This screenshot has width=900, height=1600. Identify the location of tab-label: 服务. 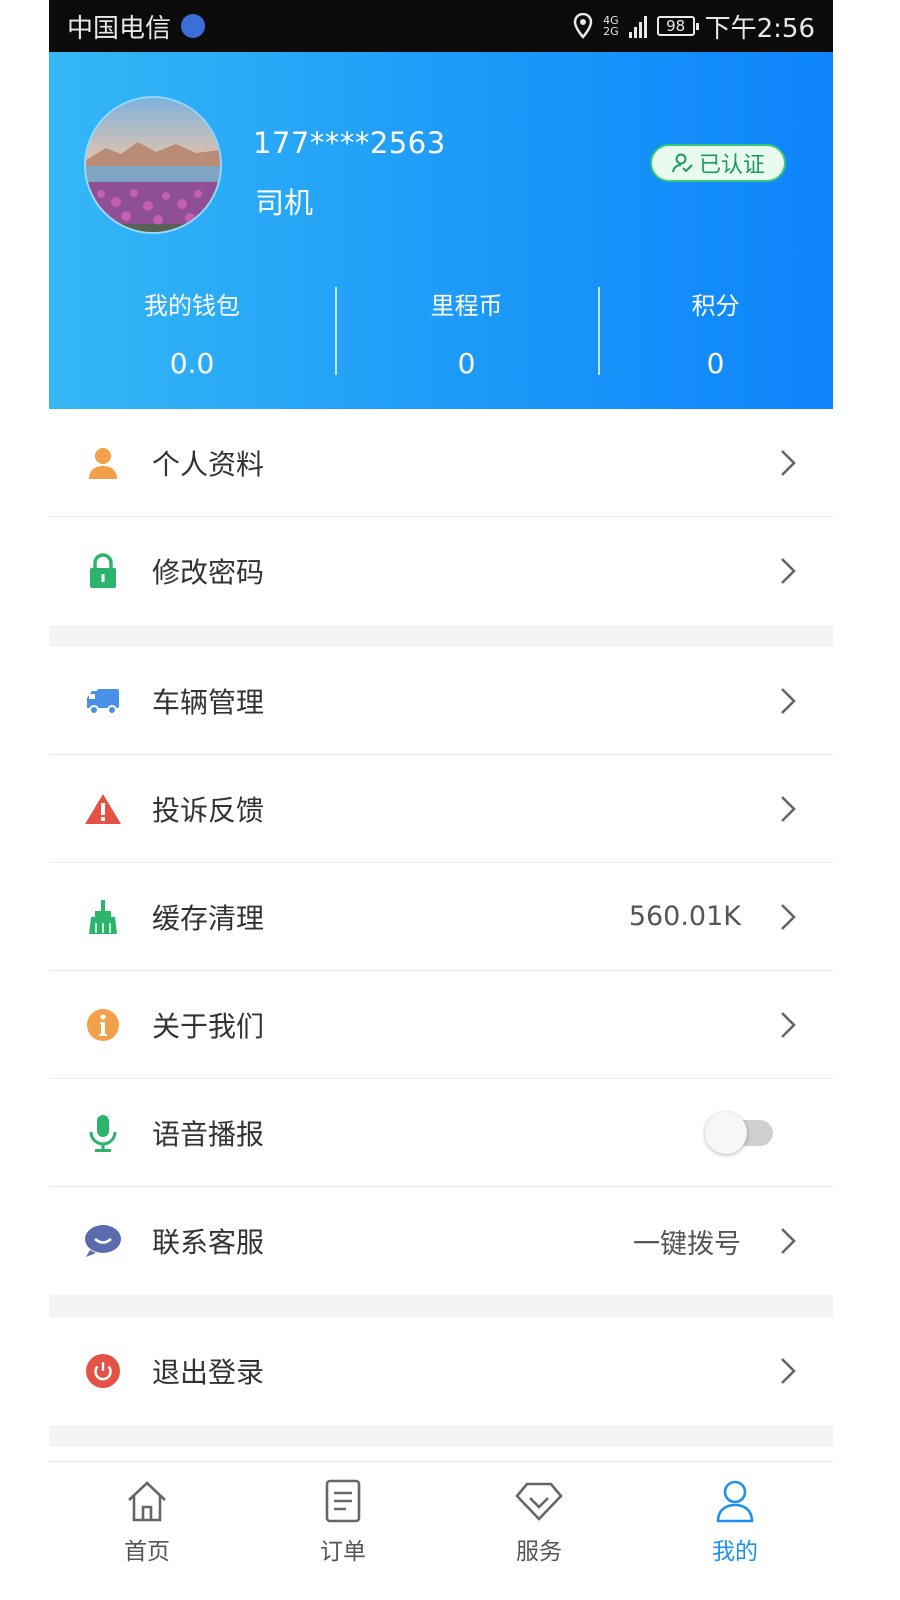
(539, 1552).